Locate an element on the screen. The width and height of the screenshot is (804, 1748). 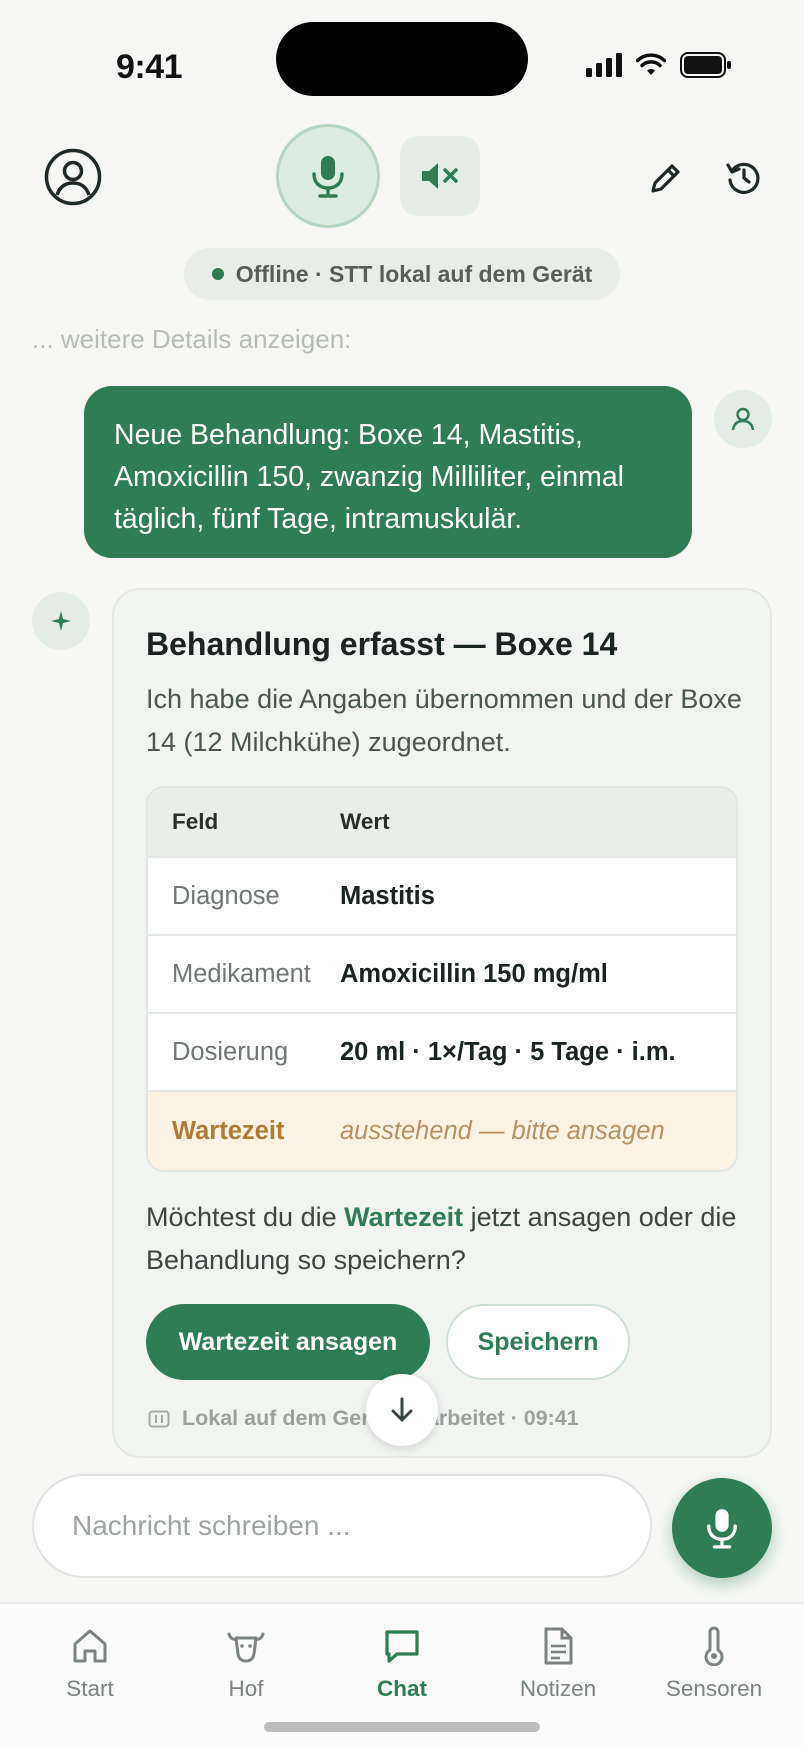
profile-button is located at coordinates (73, 177).